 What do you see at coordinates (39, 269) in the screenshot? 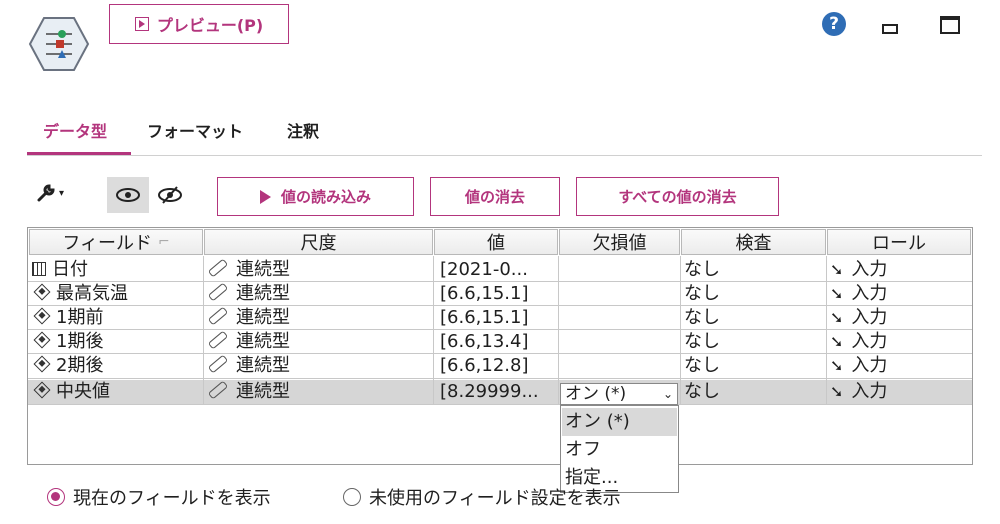
I see `calendar-icon` at bounding box center [39, 269].